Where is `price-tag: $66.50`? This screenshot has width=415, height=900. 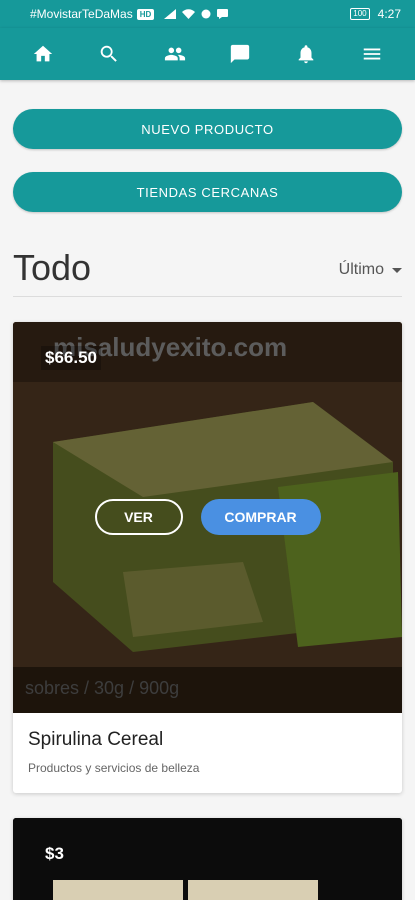 price-tag: $66.50 is located at coordinates (71, 358).